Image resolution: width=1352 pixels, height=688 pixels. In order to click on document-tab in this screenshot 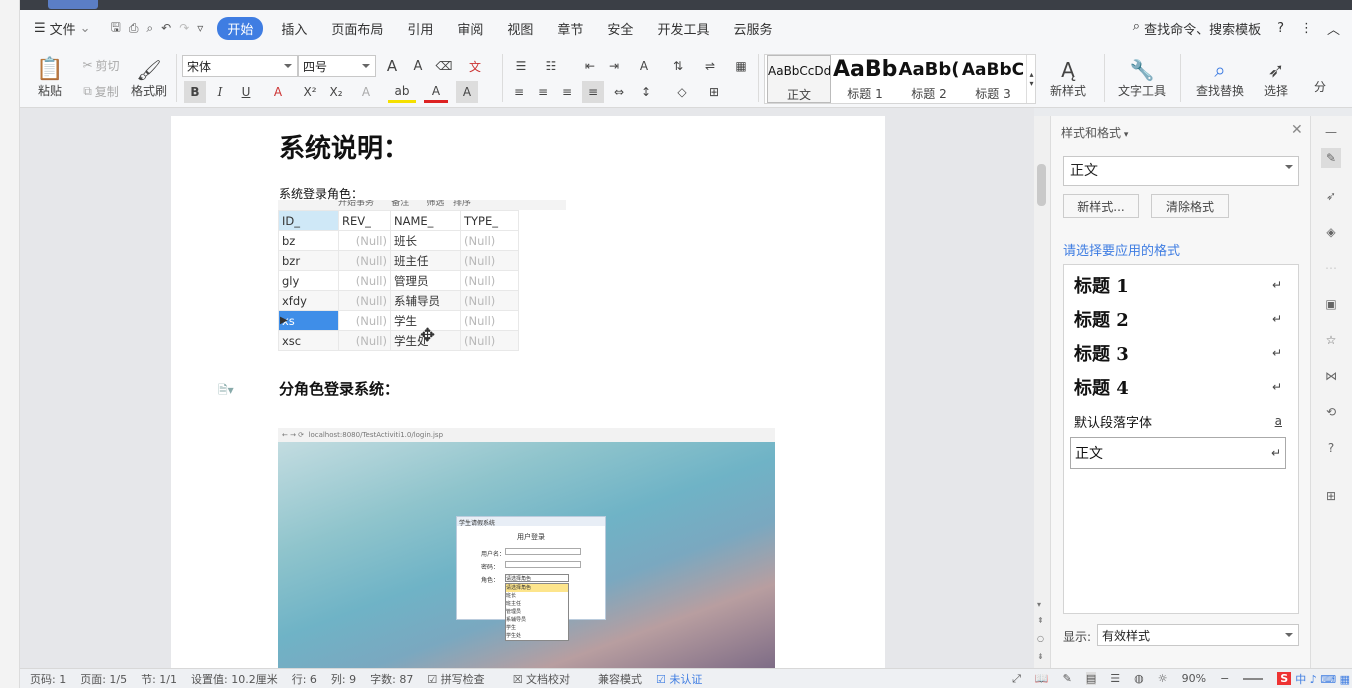, I will do `click(73, 4)`.